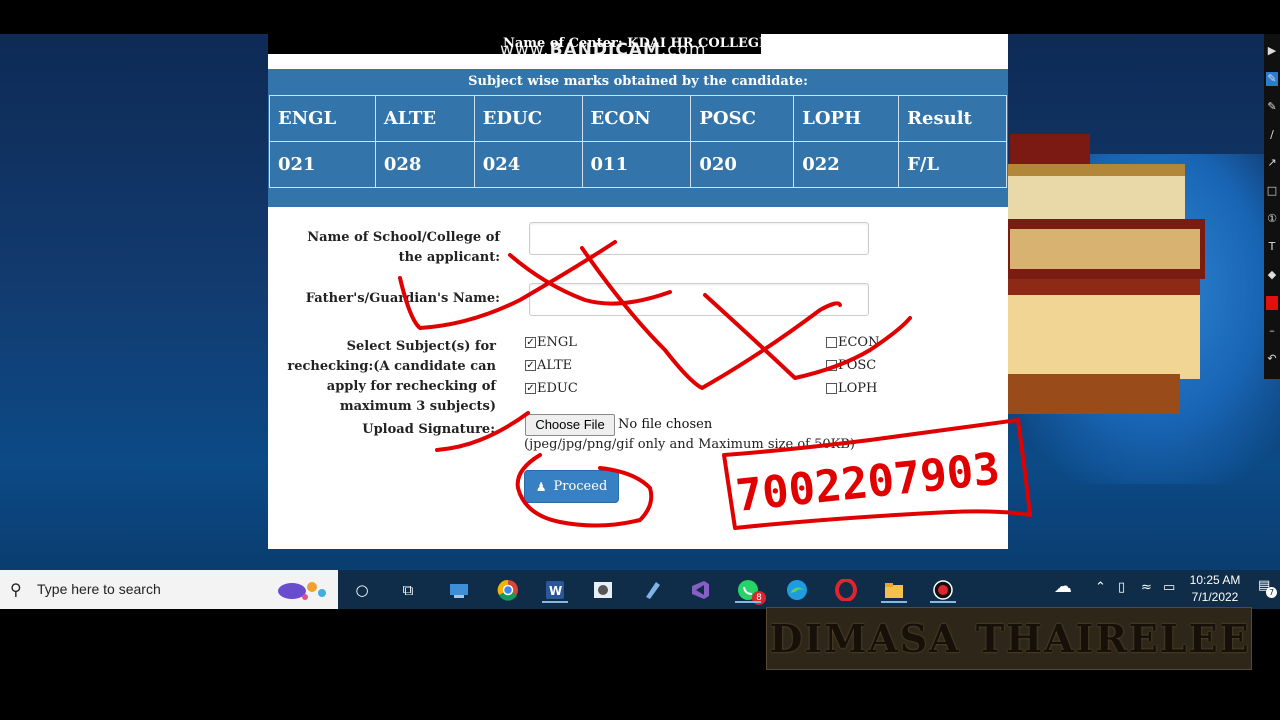 The image size is (1280, 720). Describe the element at coordinates (700, 590) in the screenshot. I see `visual-studio-icon` at that location.